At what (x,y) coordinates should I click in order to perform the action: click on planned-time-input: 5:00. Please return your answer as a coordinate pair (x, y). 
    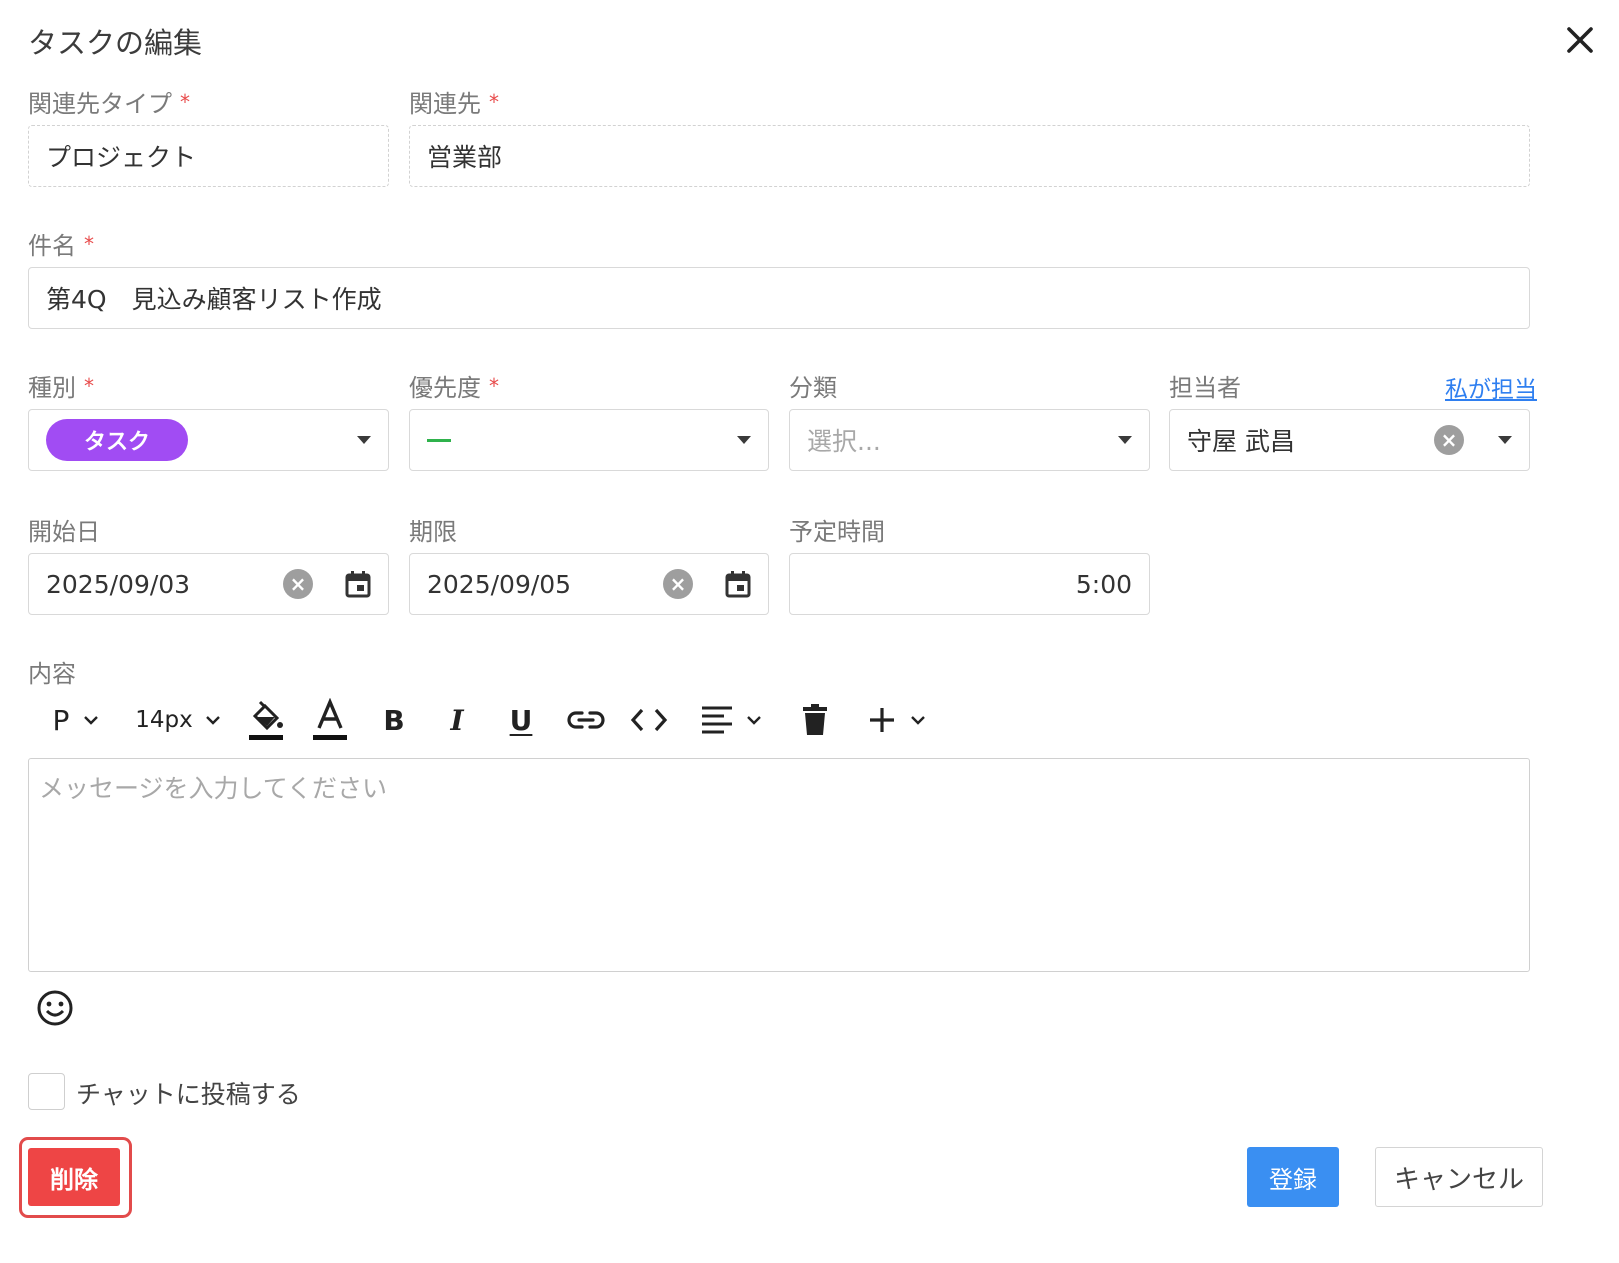
    Looking at the image, I should click on (969, 584).